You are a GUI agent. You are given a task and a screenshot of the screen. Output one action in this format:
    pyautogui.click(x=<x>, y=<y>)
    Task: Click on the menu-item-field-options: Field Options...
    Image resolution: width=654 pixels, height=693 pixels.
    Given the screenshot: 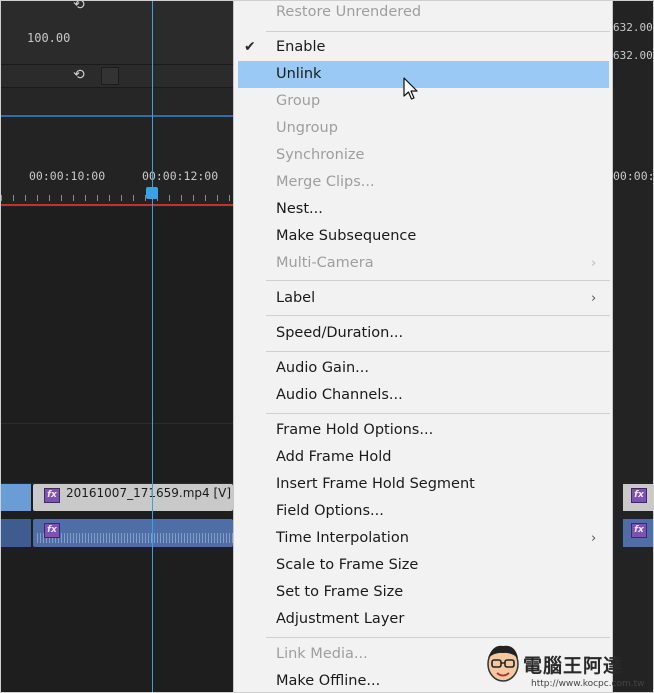 What is the action you would take?
    pyautogui.click(x=424, y=511)
    